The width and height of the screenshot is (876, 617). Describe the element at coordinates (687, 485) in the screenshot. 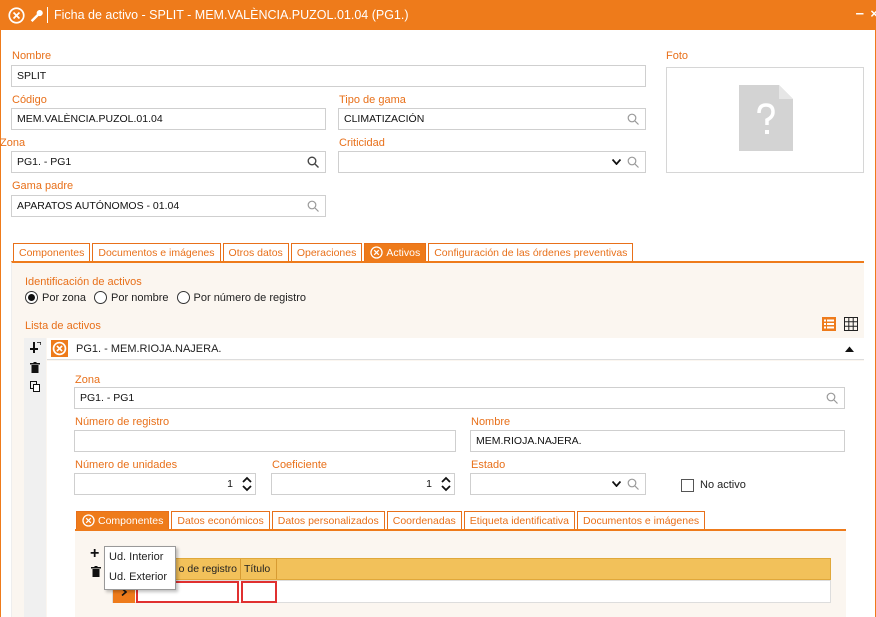

I see `no-activo-checkbox` at that location.